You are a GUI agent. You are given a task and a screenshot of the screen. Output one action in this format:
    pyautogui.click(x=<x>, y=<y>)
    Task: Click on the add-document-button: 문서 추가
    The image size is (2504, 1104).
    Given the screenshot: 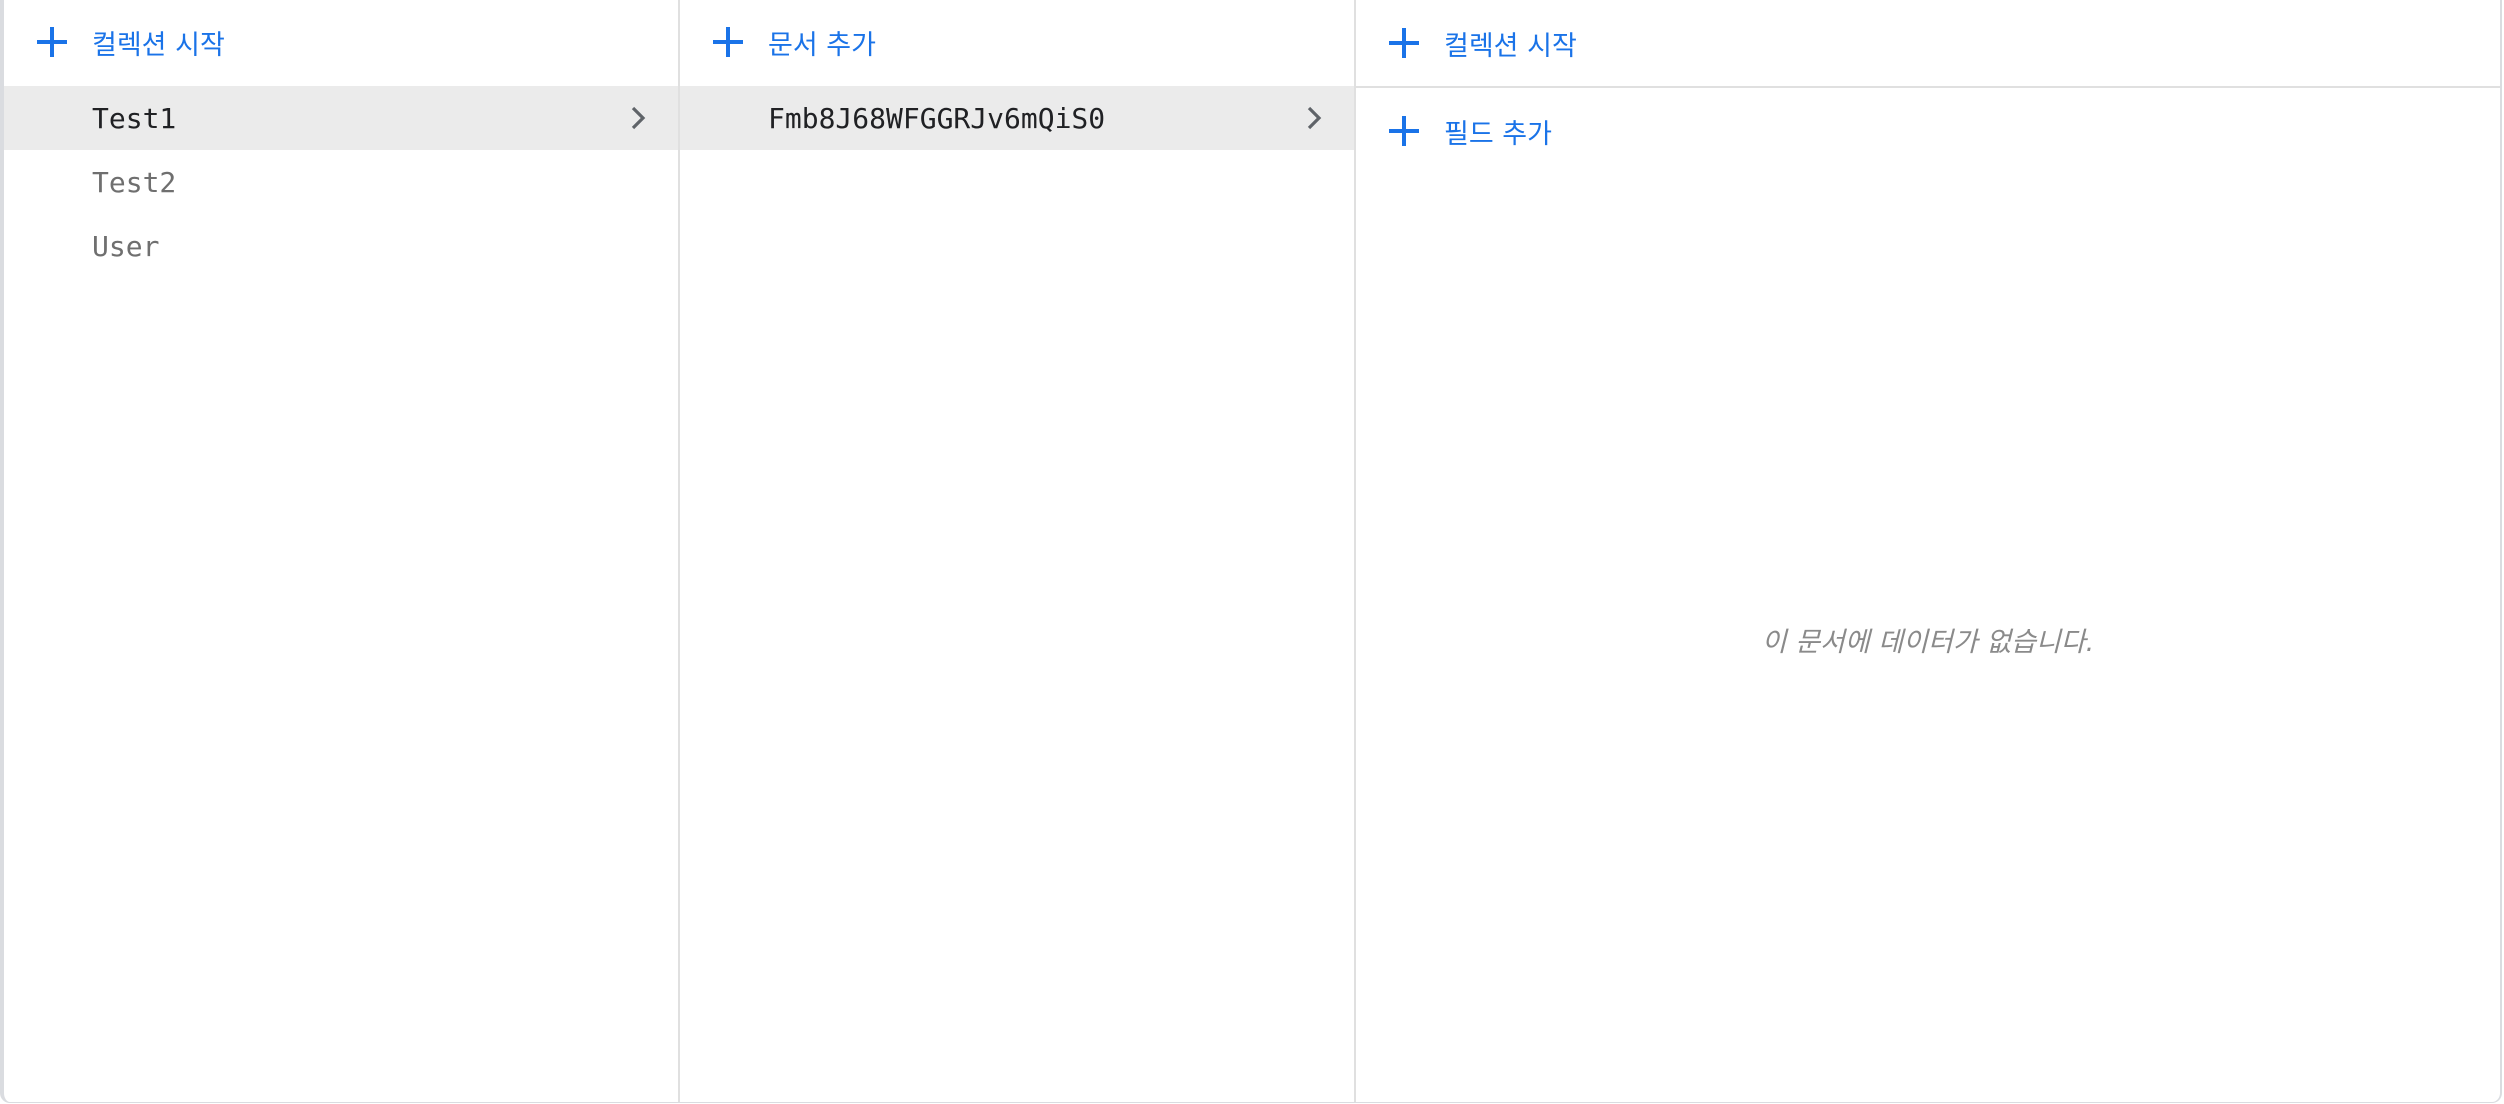 What is the action you would take?
    pyautogui.click(x=1017, y=42)
    